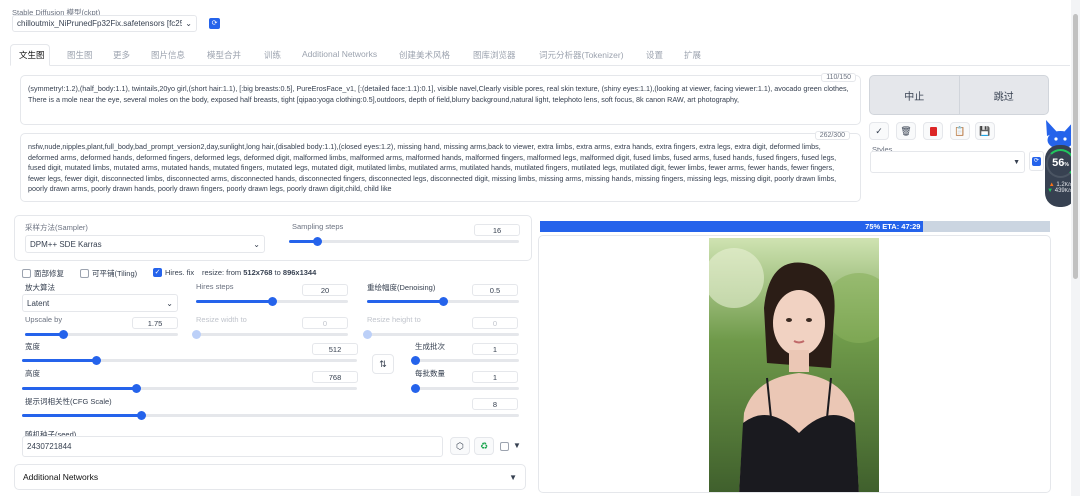 This screenshot has width=1080, height=496. What do you see at coordinates (189, 360) in the screenshot?
I see `width-slider` at bounding box center [189, 360].